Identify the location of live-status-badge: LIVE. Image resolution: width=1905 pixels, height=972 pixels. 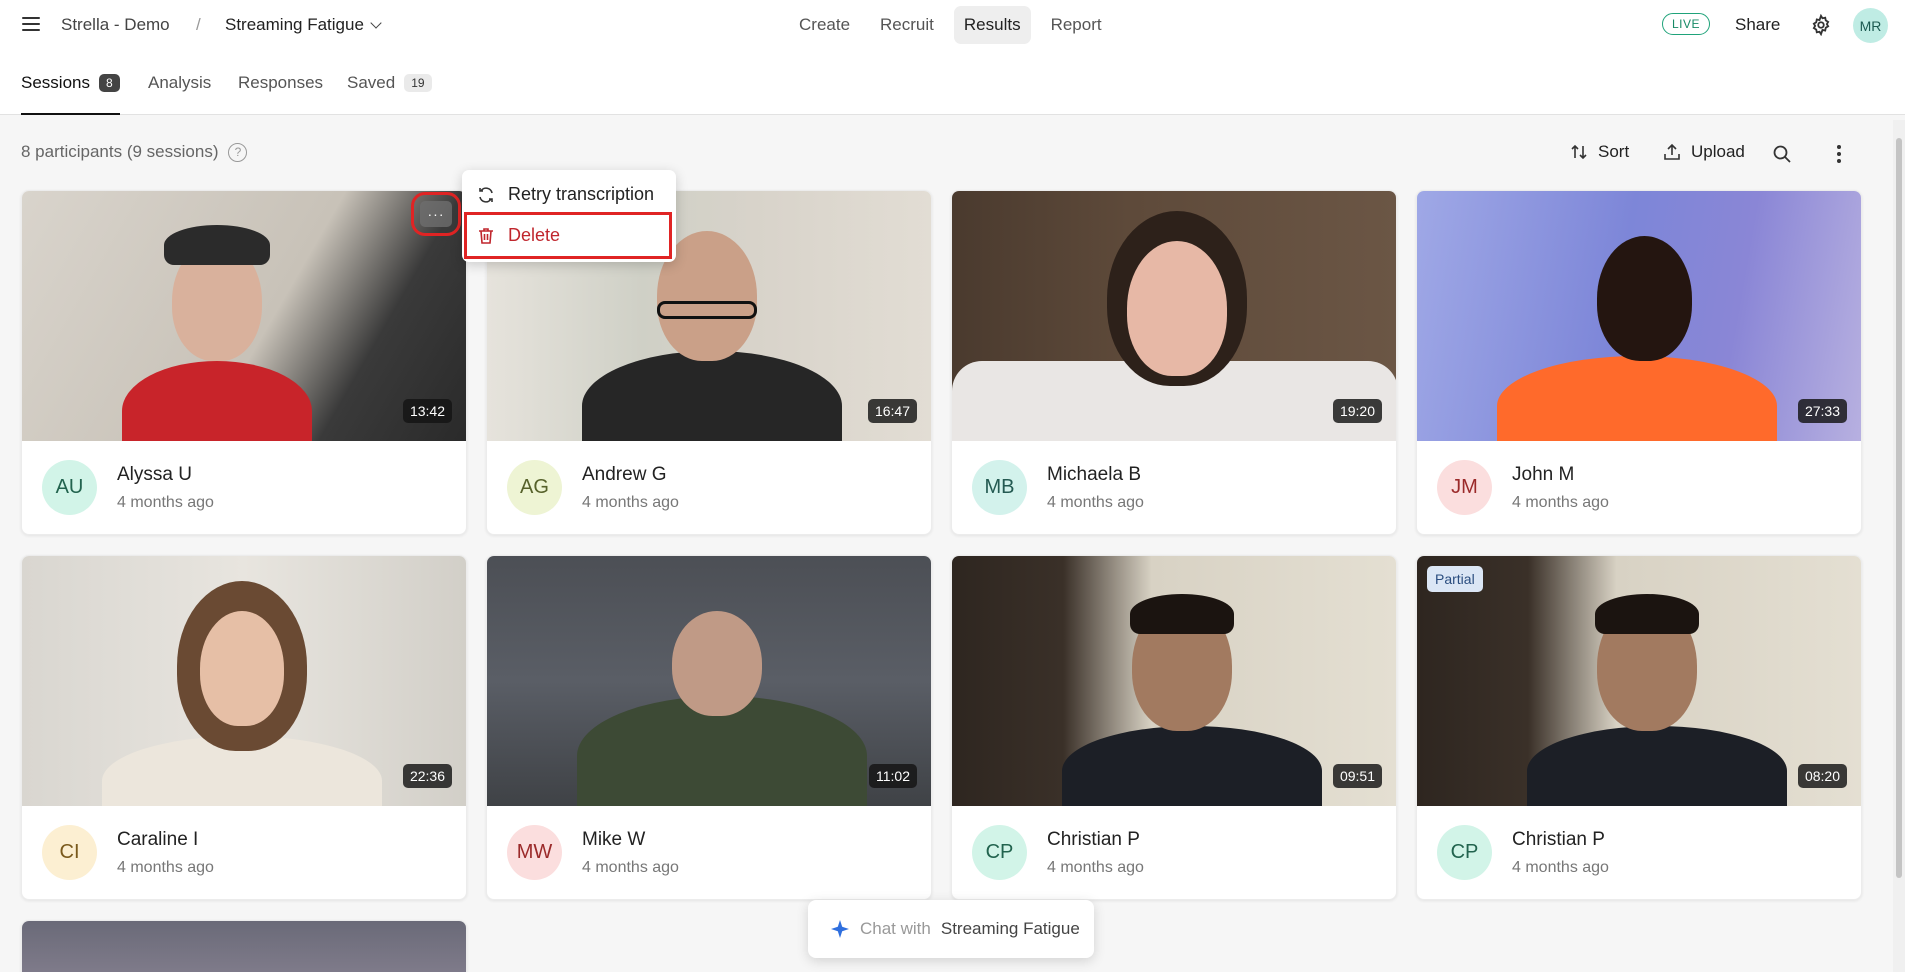
(1686, 24).